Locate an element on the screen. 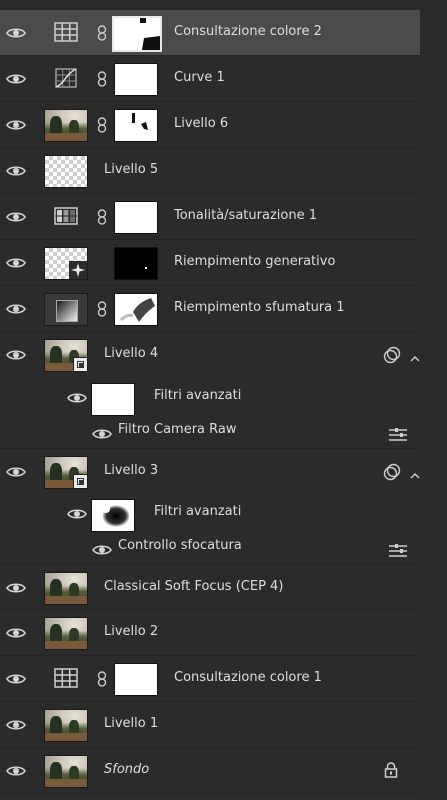  gradient-fill-icon is located at coordinates (66, 309).